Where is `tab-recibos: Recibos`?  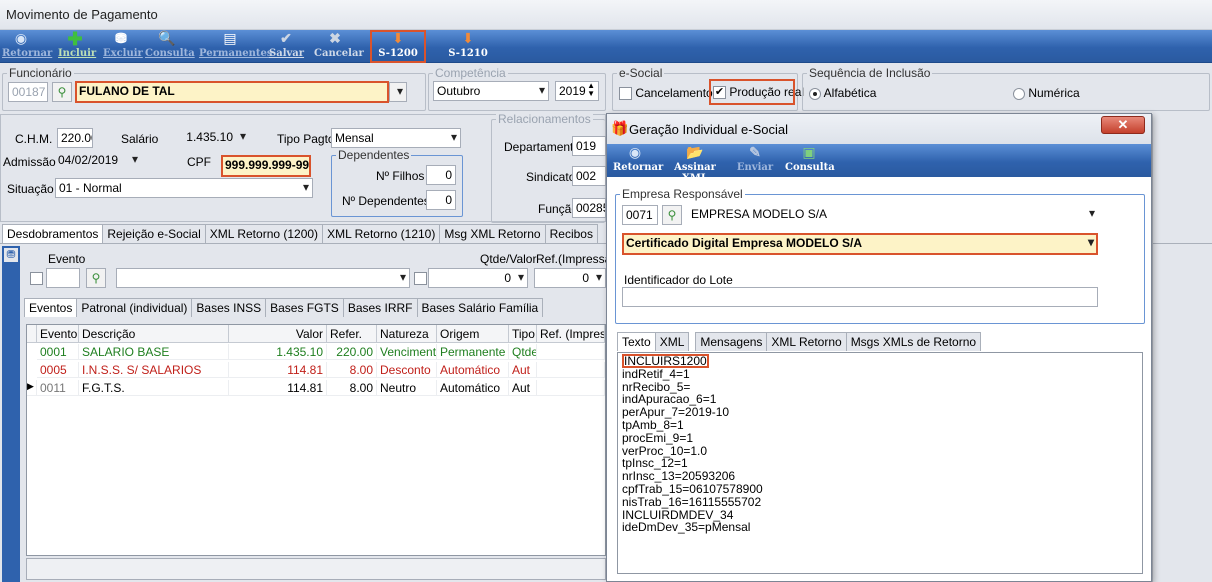 tab-recibos: Recibos is located at coordinates (571, 233).